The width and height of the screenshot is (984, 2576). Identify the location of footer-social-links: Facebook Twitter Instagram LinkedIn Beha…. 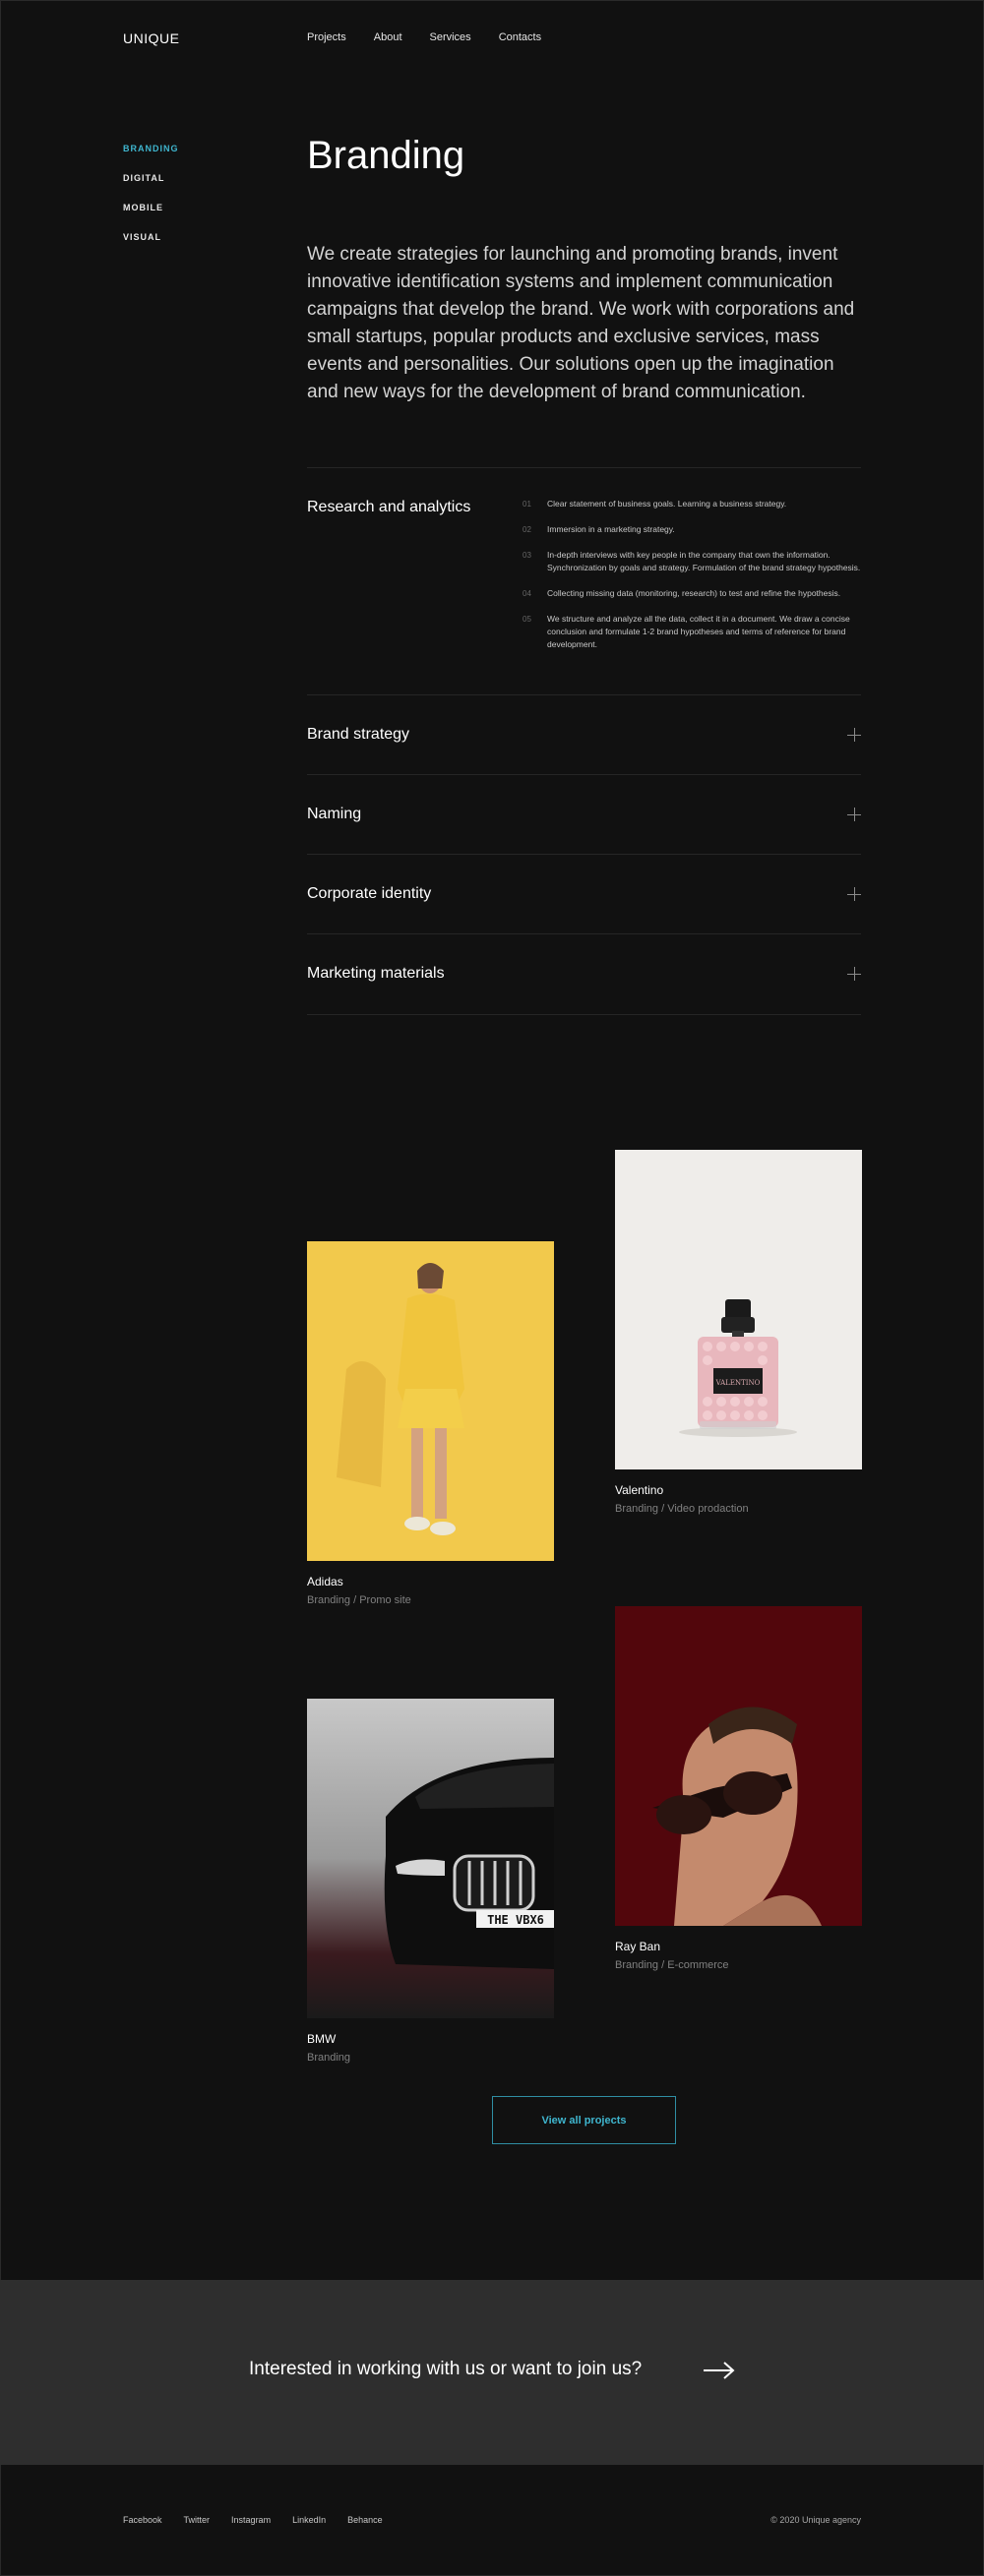
(263, 2520).